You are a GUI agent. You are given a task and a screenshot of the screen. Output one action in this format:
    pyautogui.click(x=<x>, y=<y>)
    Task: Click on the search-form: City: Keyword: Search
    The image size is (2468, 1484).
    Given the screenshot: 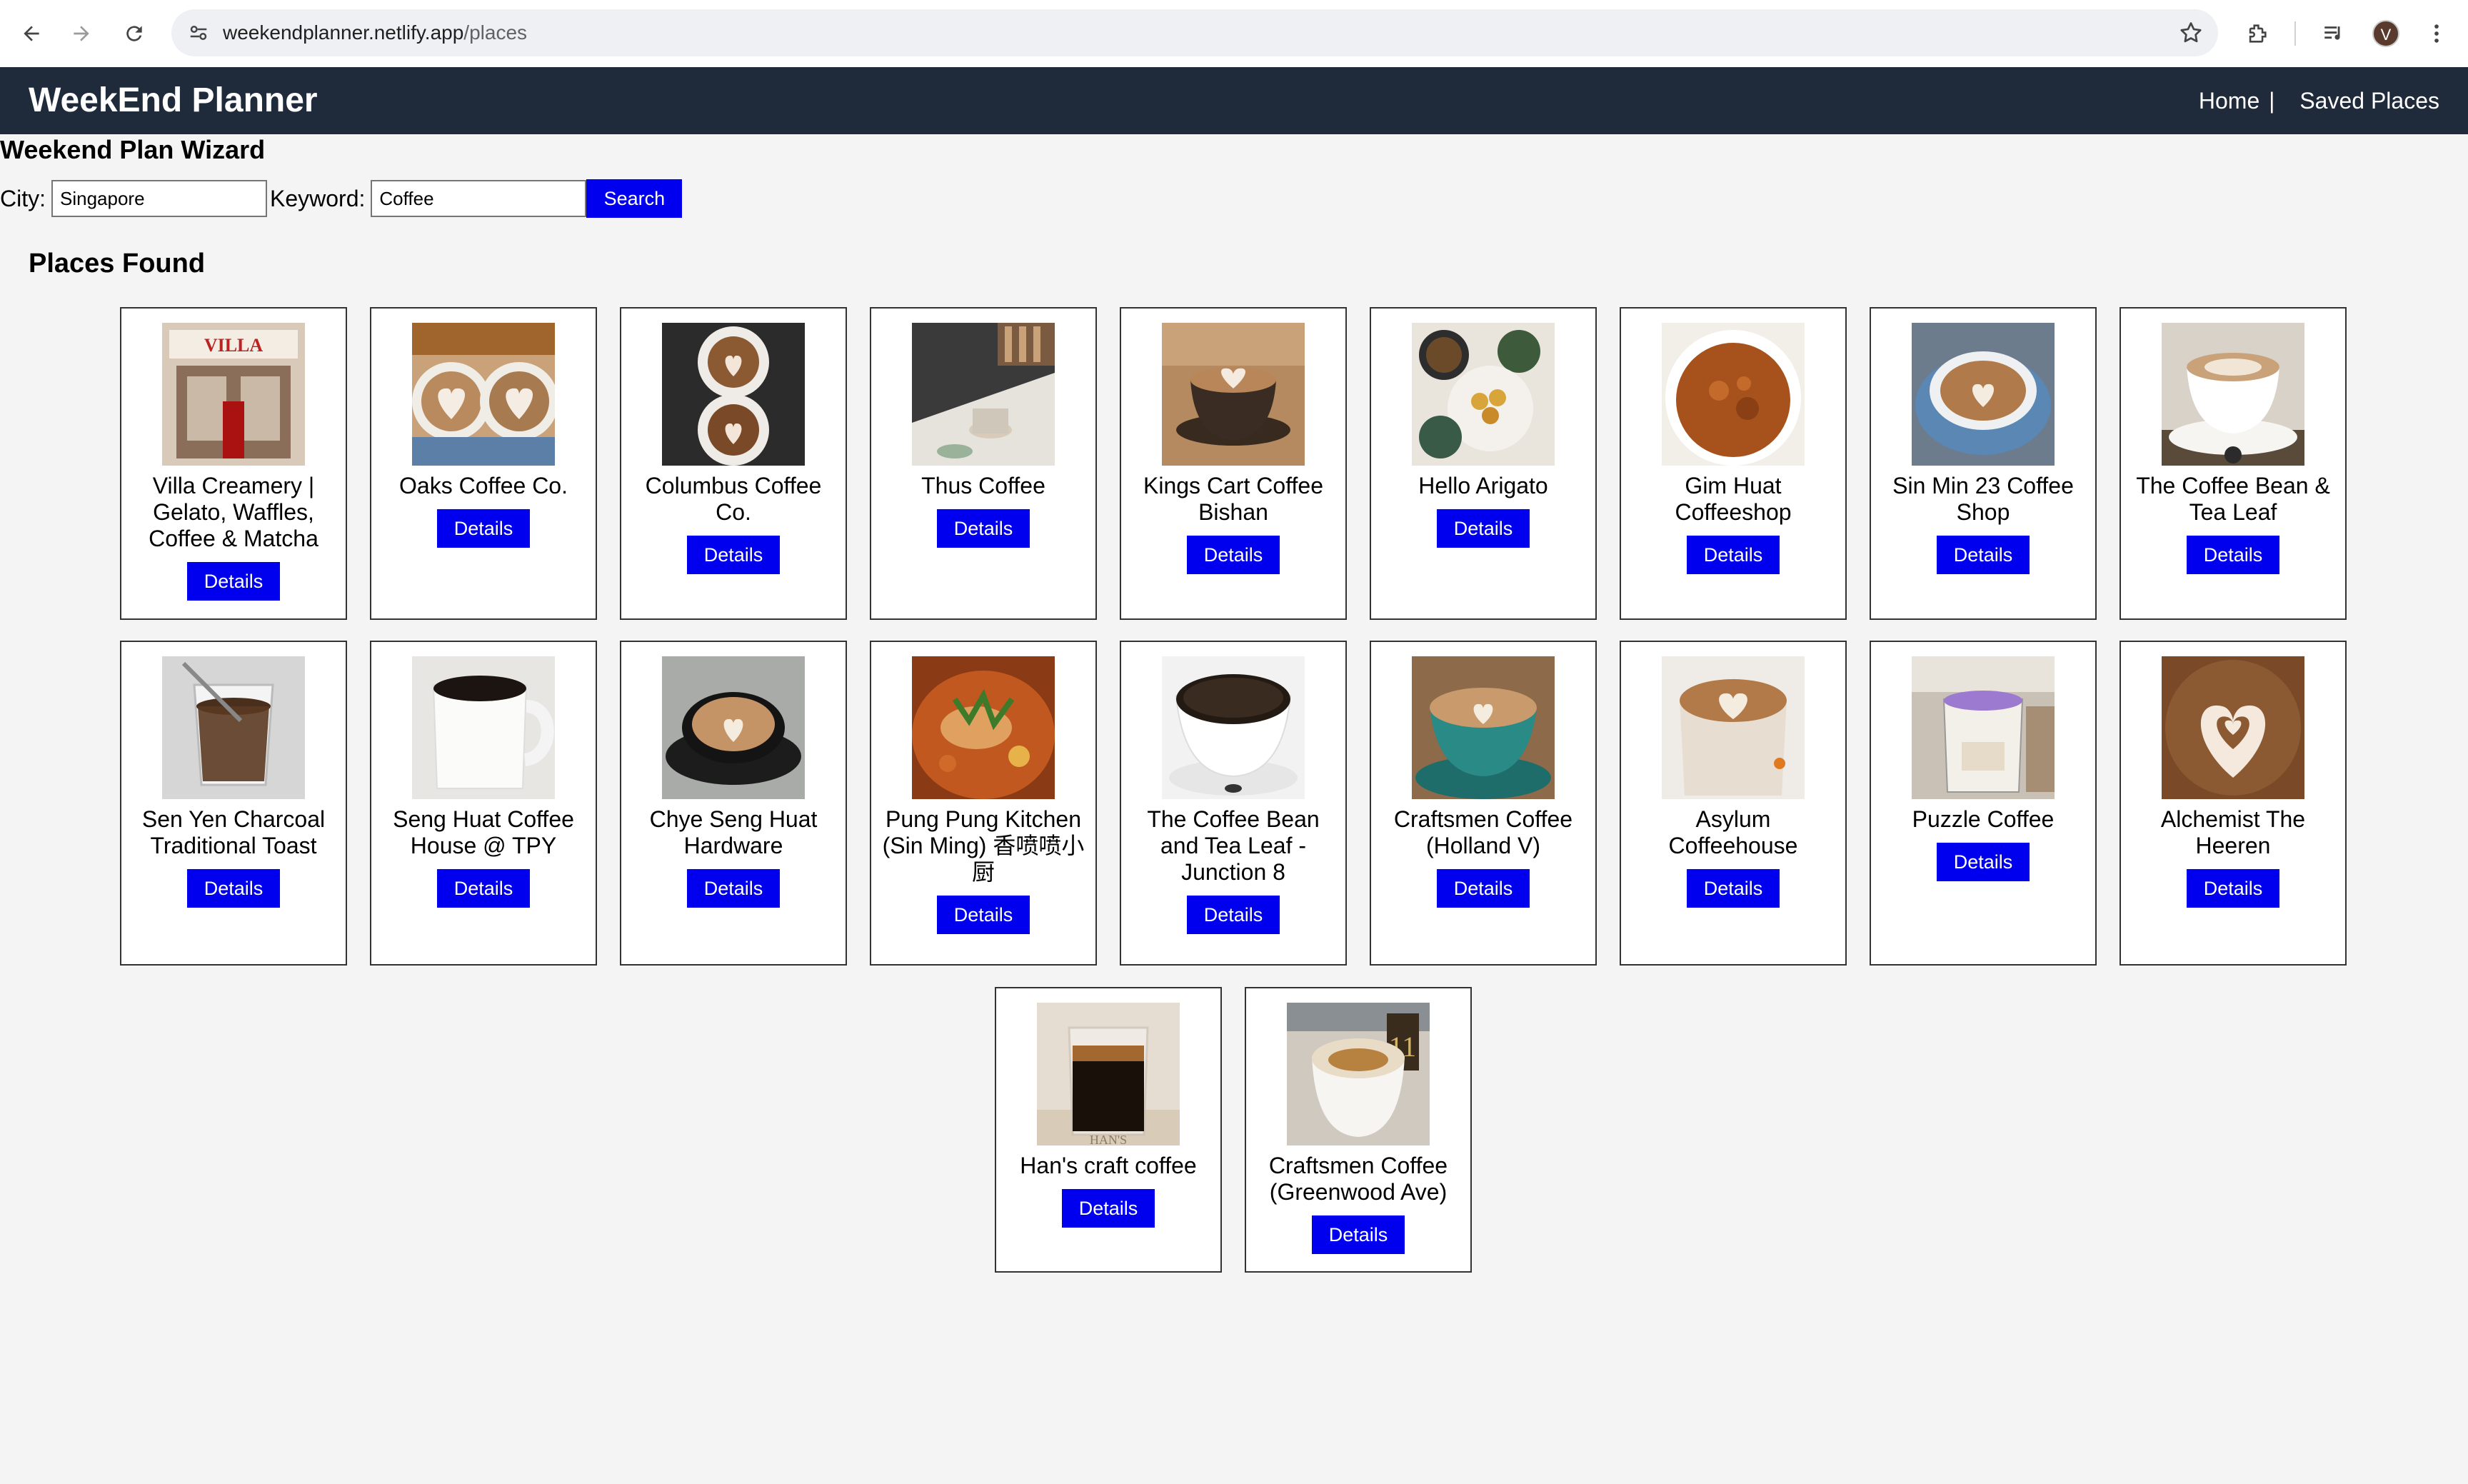 What is the action you would take?
    pyautogui.click(x=341, y=199)
    